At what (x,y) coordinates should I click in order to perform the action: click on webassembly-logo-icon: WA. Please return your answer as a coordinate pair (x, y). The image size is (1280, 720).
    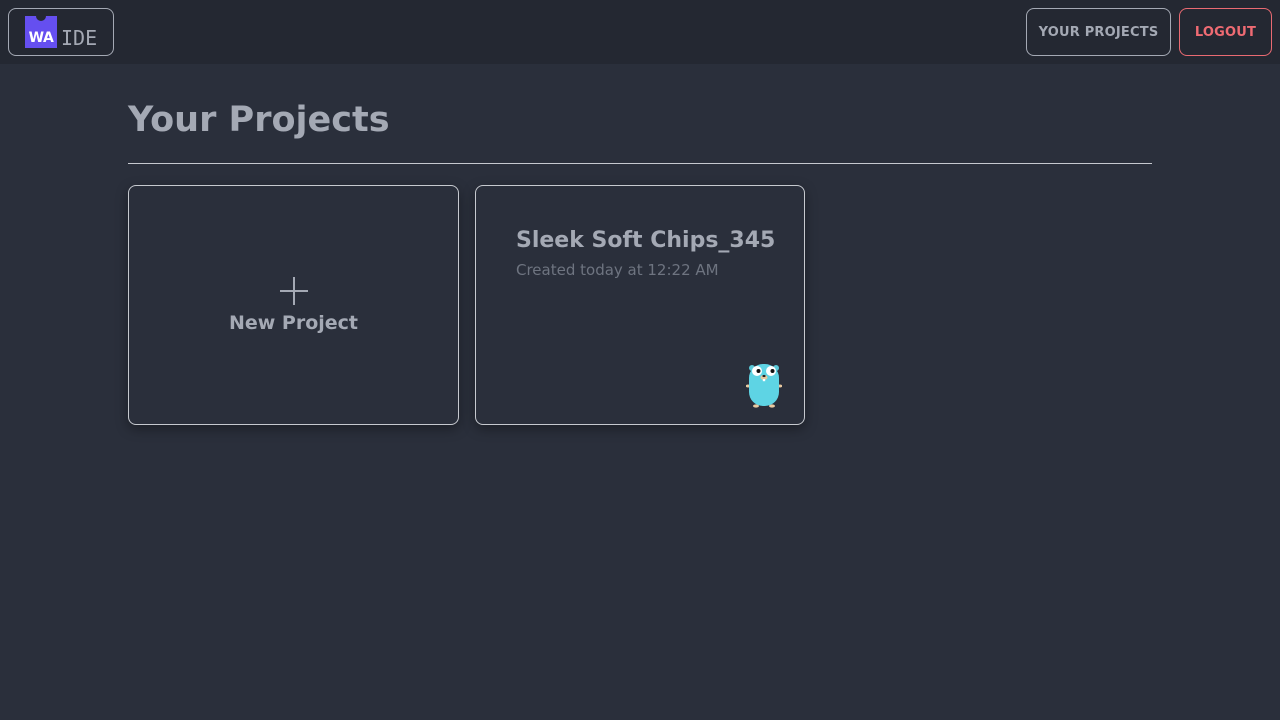
    Looking at the image, I should click on (41, 31).